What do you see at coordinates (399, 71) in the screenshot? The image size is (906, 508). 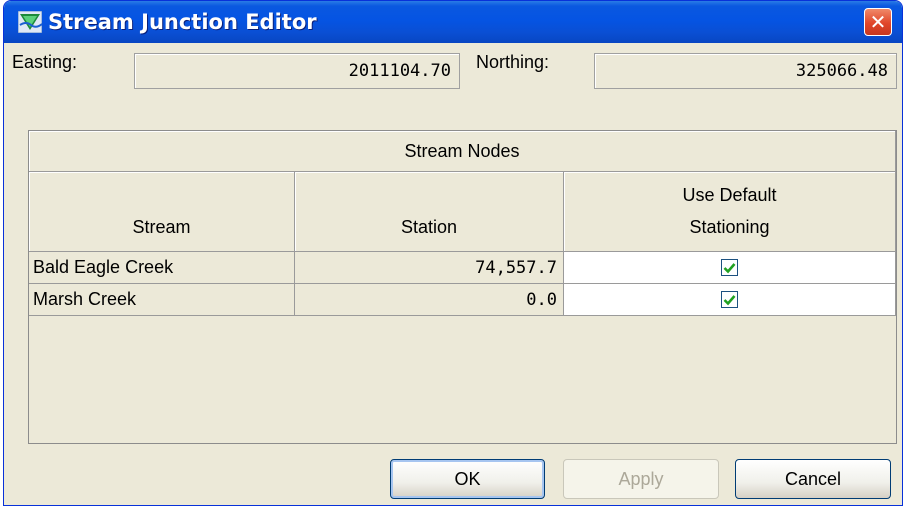 I see `easting-value: 2011104.70` at bounding box center [399, 71].